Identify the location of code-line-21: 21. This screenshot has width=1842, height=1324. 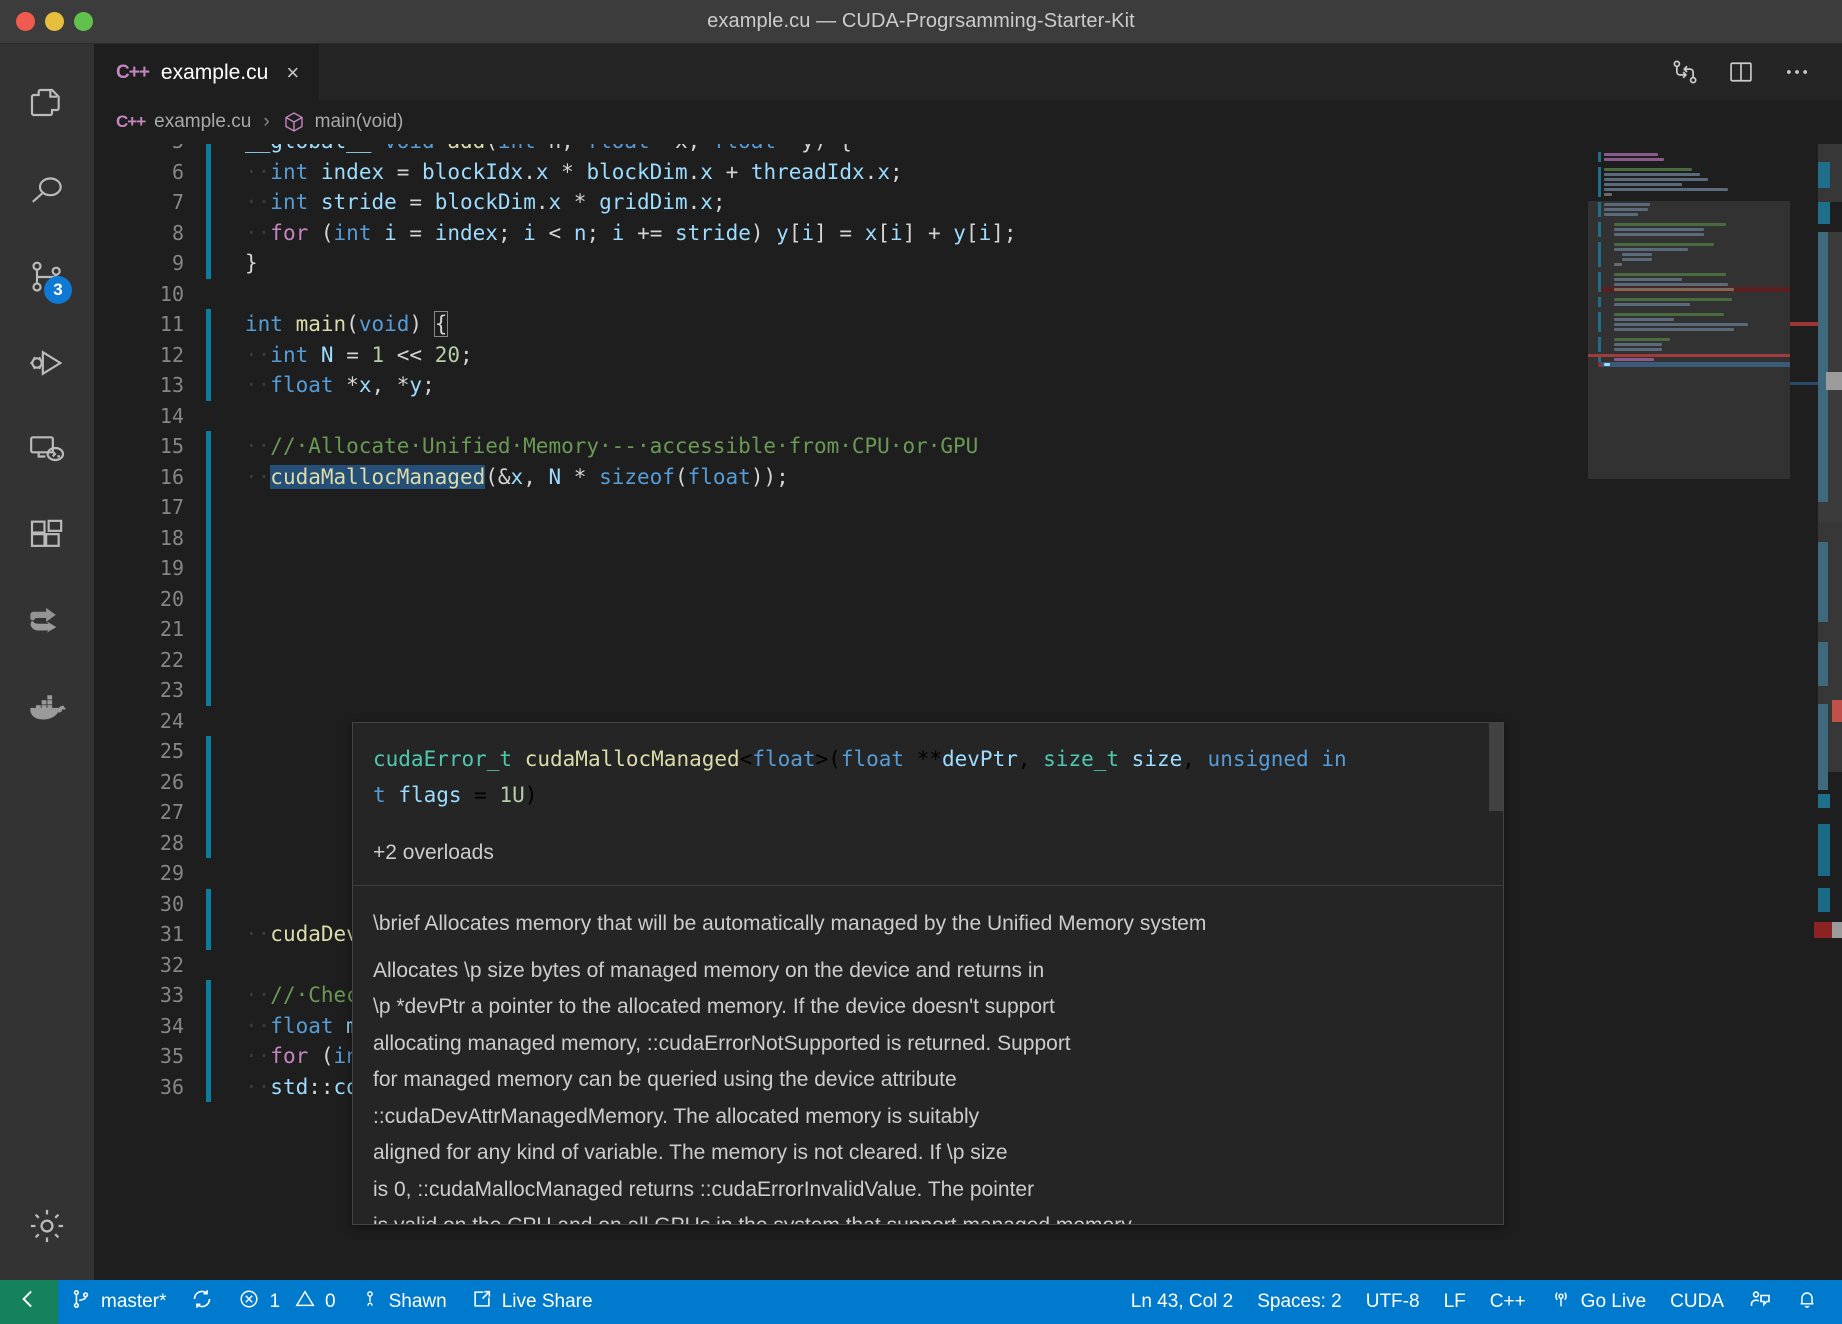
(968, 629).